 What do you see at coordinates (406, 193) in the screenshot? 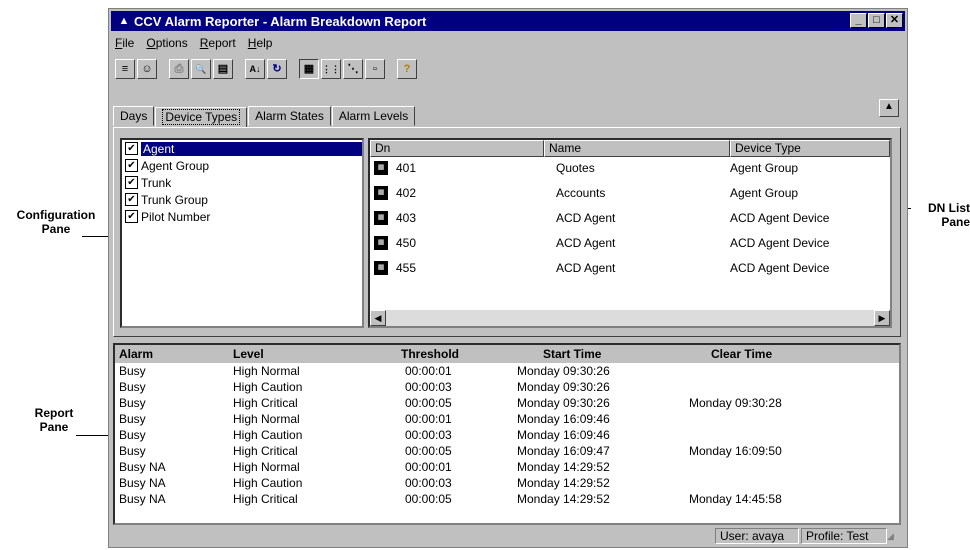
I see `dn-cell: 402` at bounding box center [406, 193].